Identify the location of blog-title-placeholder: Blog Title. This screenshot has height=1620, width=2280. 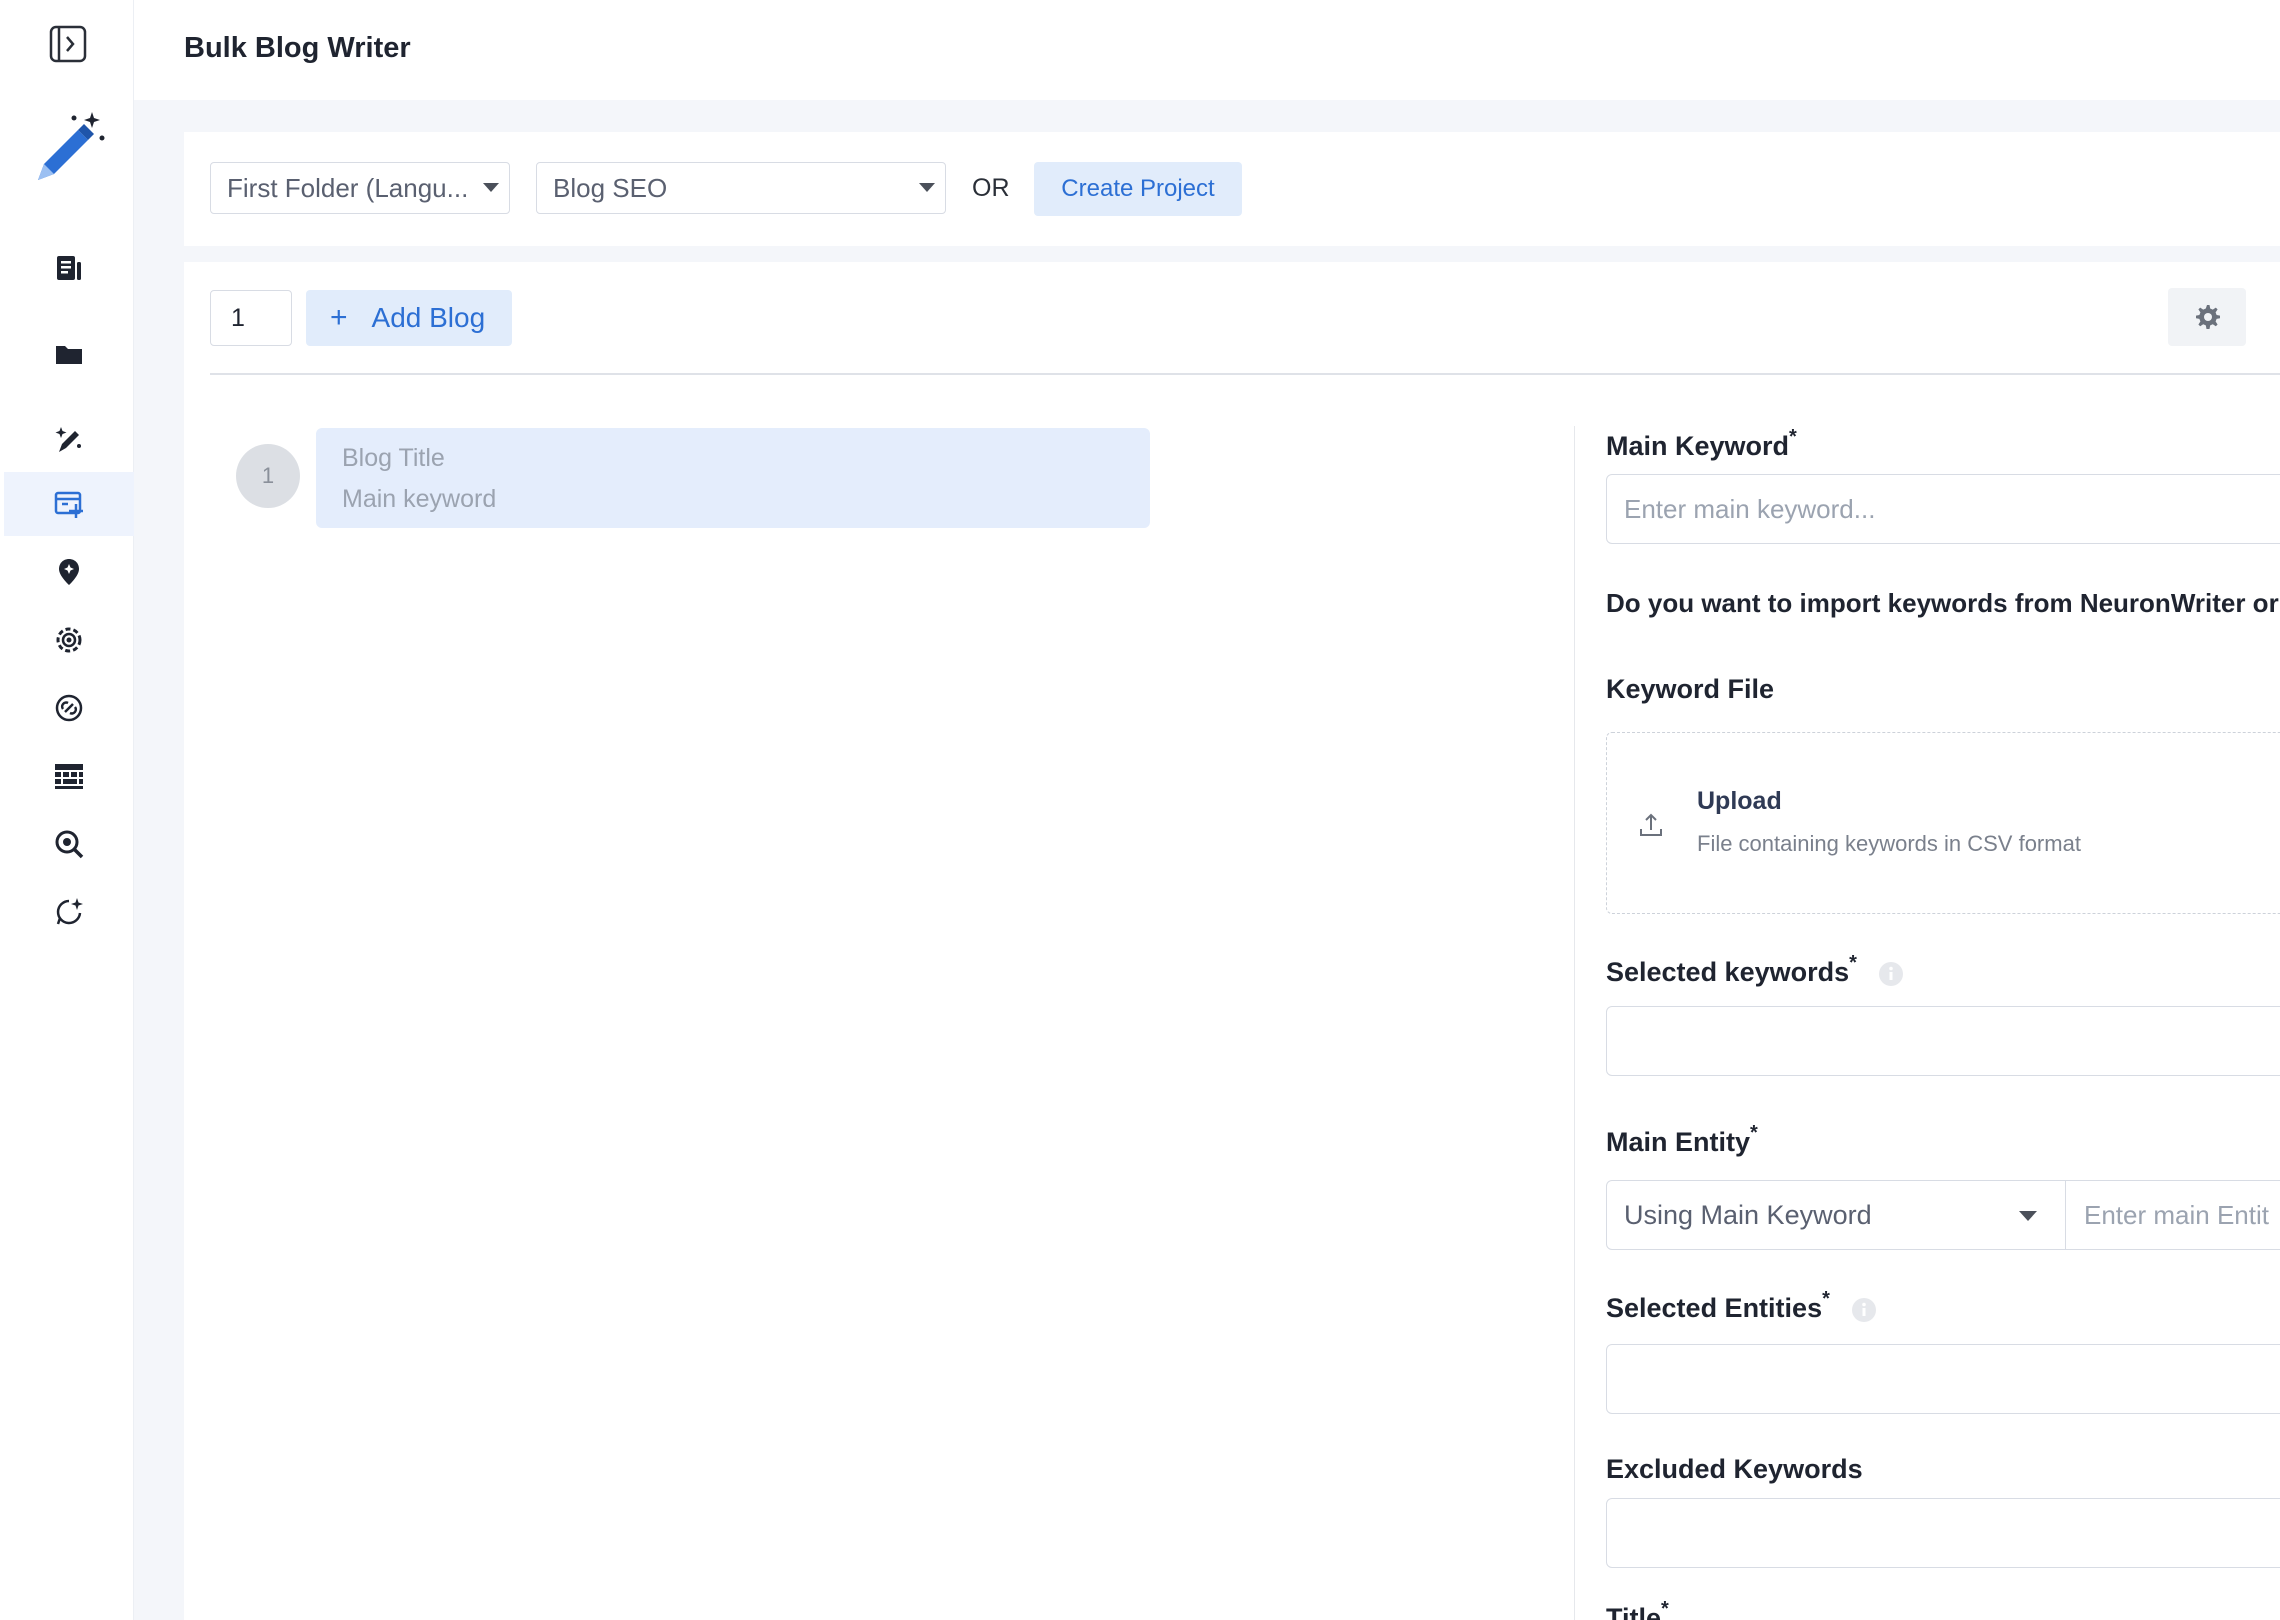
(393, 458).